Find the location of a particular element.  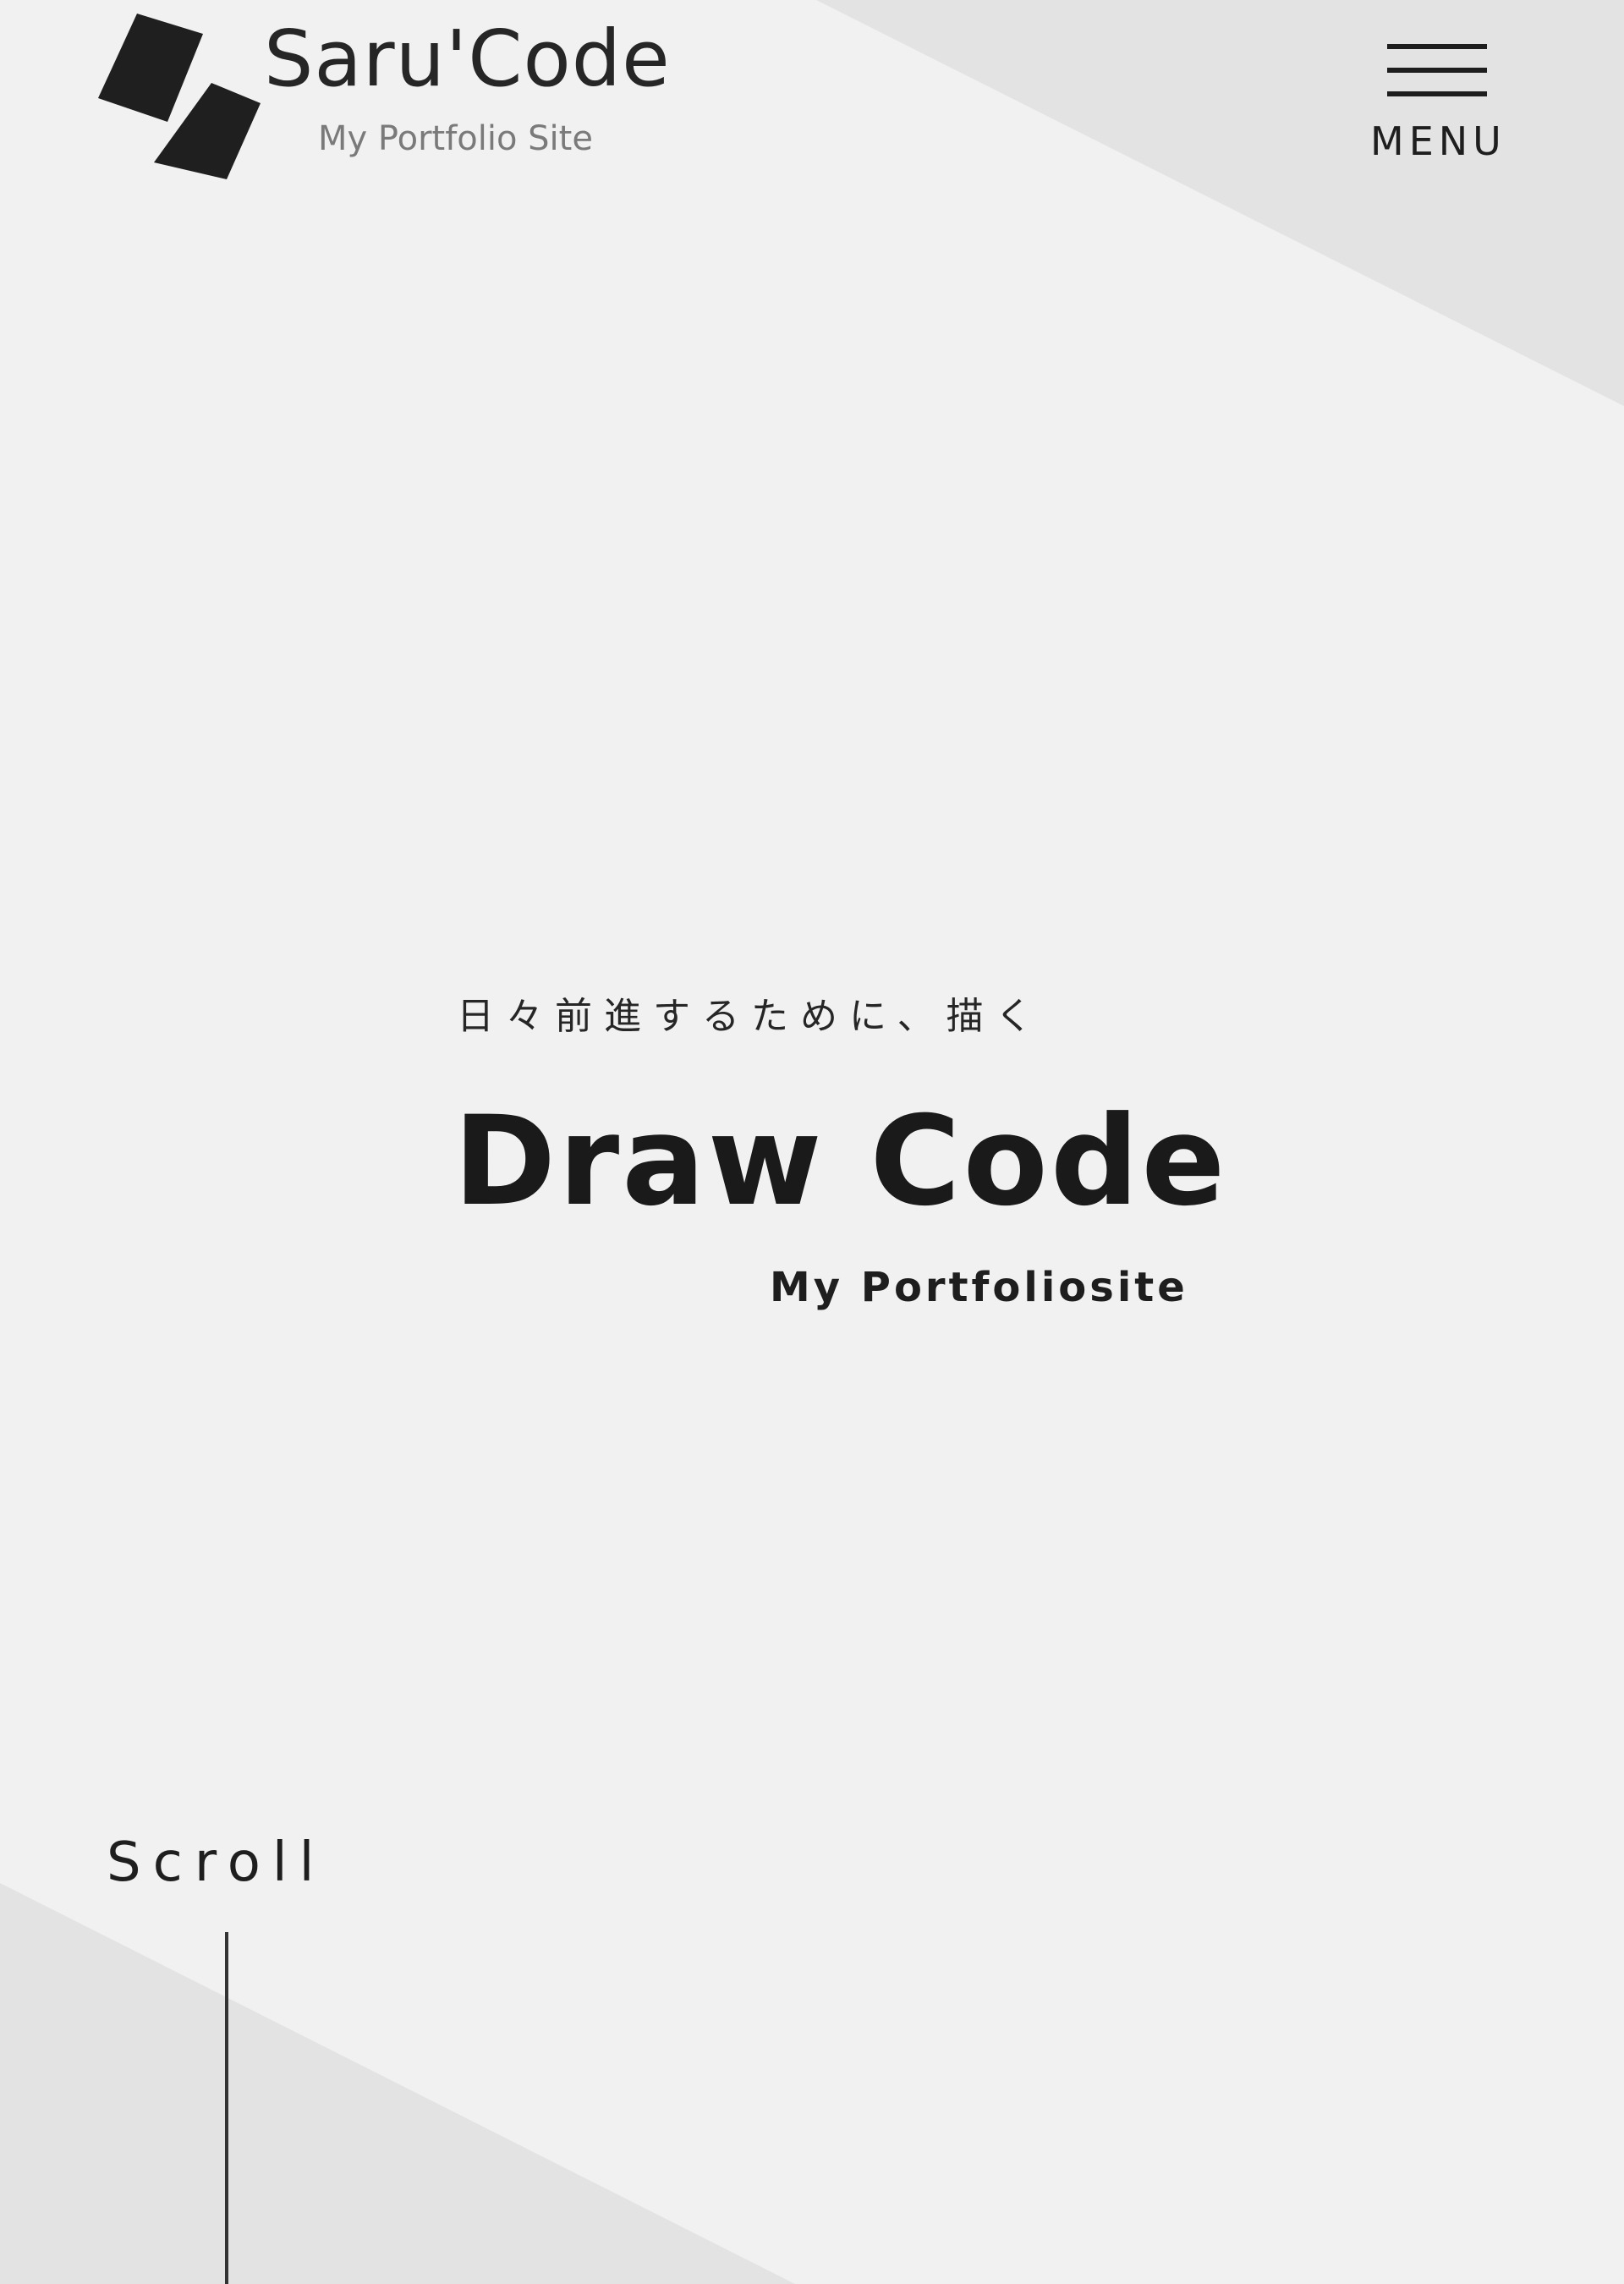

logo-title: Saru'Code is located at coordinates (467, 59).